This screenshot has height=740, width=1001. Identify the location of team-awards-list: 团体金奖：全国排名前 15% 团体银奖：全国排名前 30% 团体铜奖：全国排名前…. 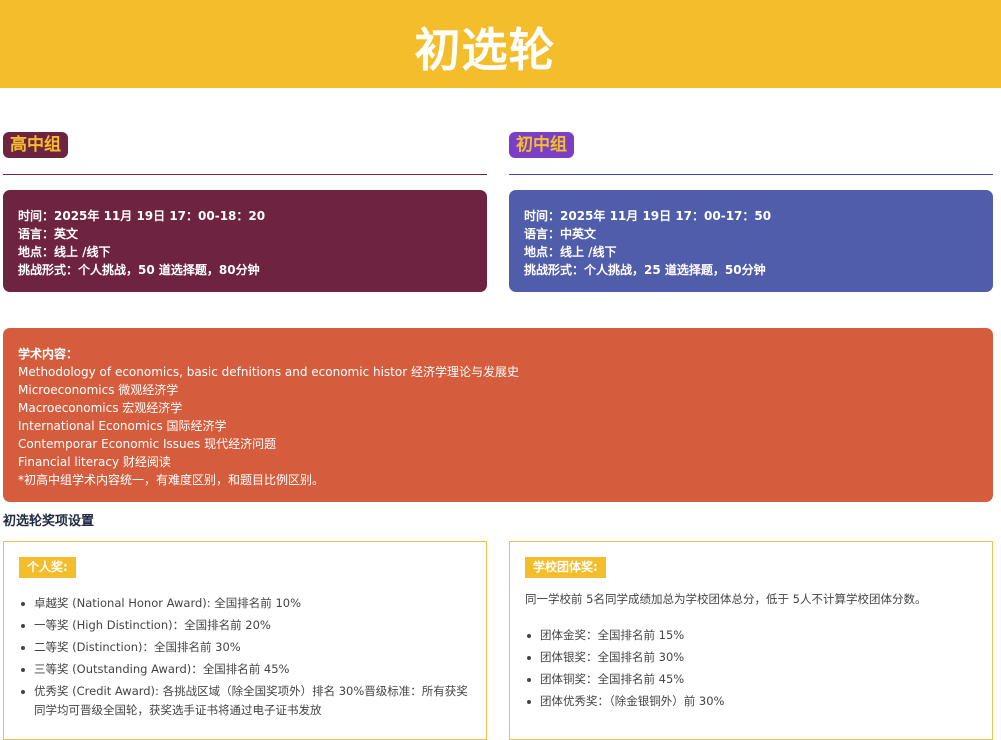
(753, 670).